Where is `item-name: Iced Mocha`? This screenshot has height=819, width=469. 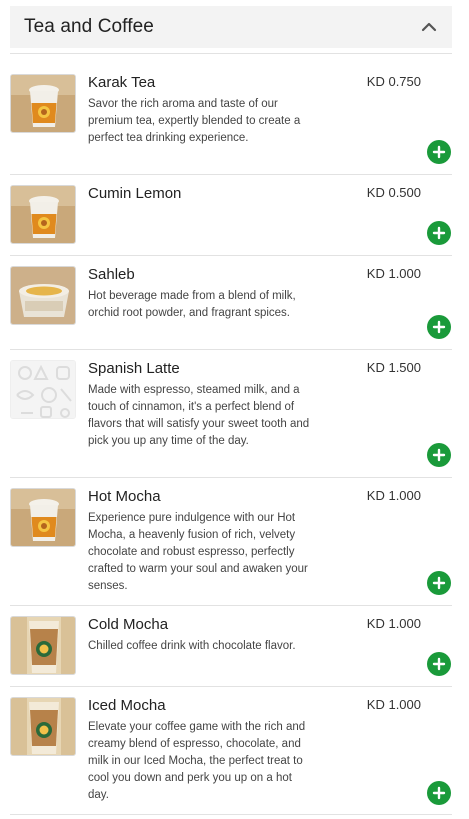 item-name: Iced Mocha is located at coordinates (127, 705).